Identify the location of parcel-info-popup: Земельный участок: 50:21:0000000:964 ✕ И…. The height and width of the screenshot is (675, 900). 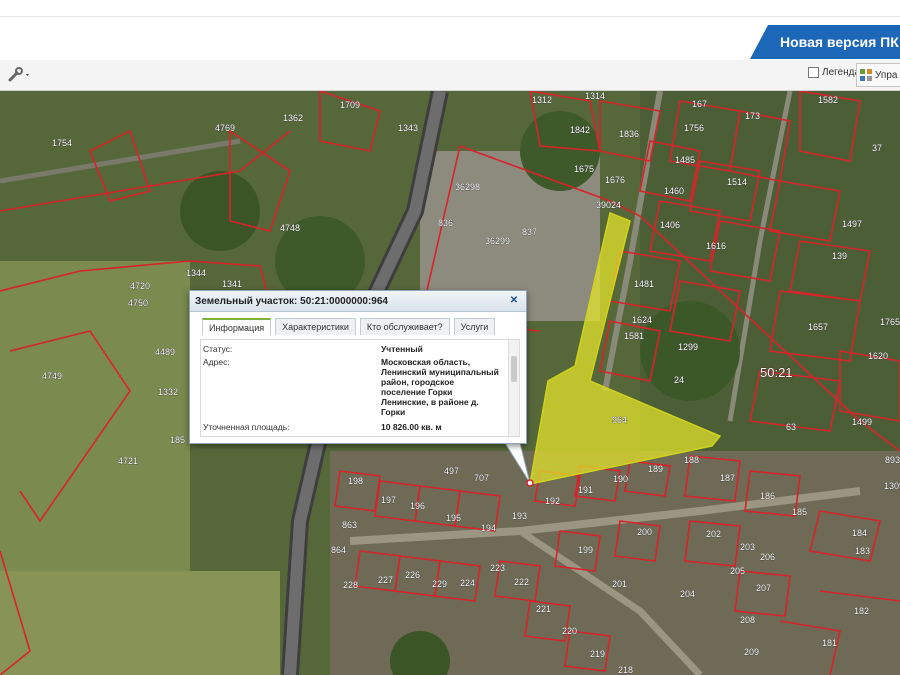
(358, 367).